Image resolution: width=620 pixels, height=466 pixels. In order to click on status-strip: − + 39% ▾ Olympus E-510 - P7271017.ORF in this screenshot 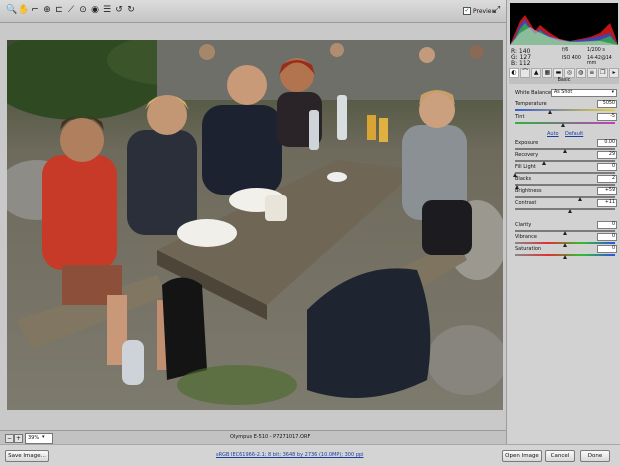, I will do `click(253, 437)`.